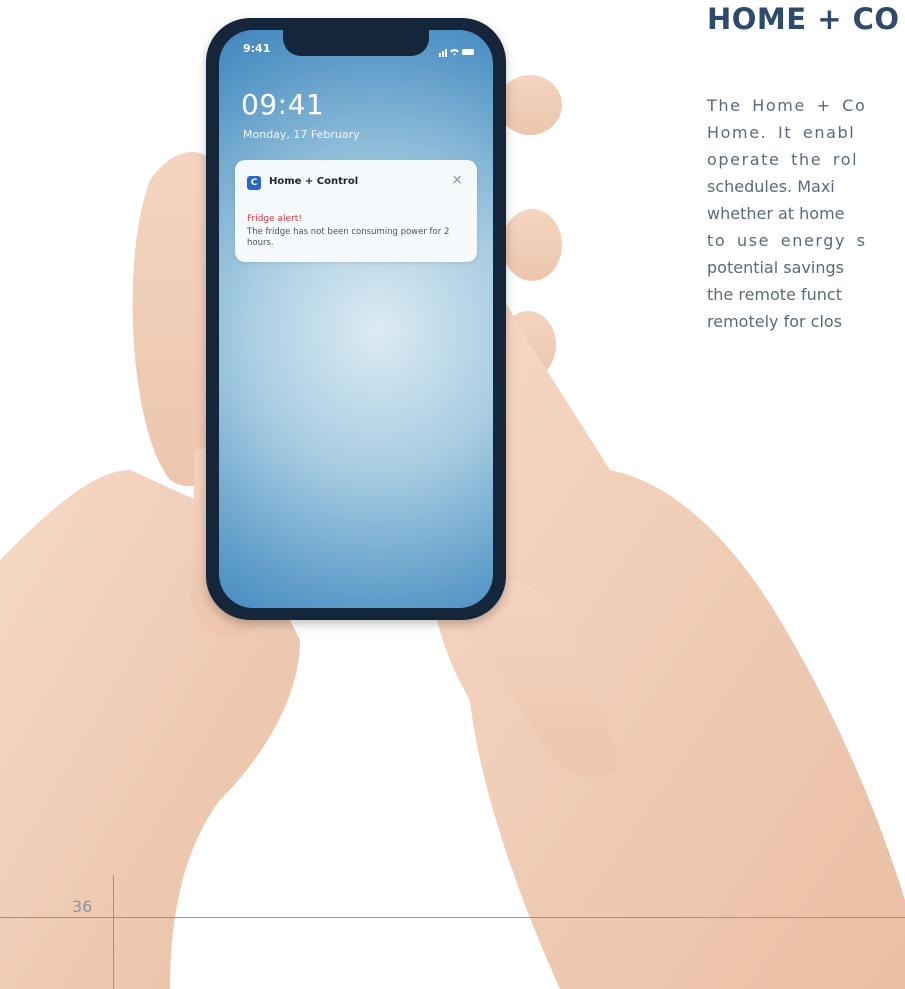 The width and height of the screenshot is (905, 989). Describe the element at coordinates (443, 53) in the screenshot. I see `signal-icon` at that location.